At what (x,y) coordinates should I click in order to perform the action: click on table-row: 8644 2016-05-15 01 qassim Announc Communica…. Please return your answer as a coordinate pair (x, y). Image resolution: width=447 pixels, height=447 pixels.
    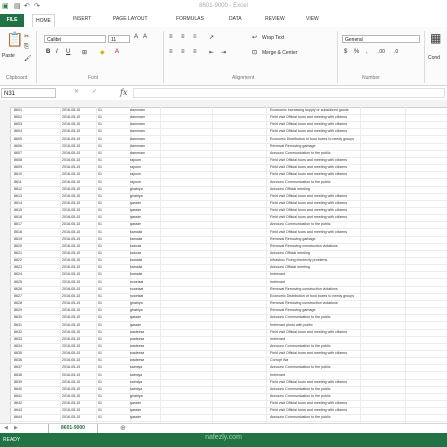
    Looking at the image, I should click on (228, 418).